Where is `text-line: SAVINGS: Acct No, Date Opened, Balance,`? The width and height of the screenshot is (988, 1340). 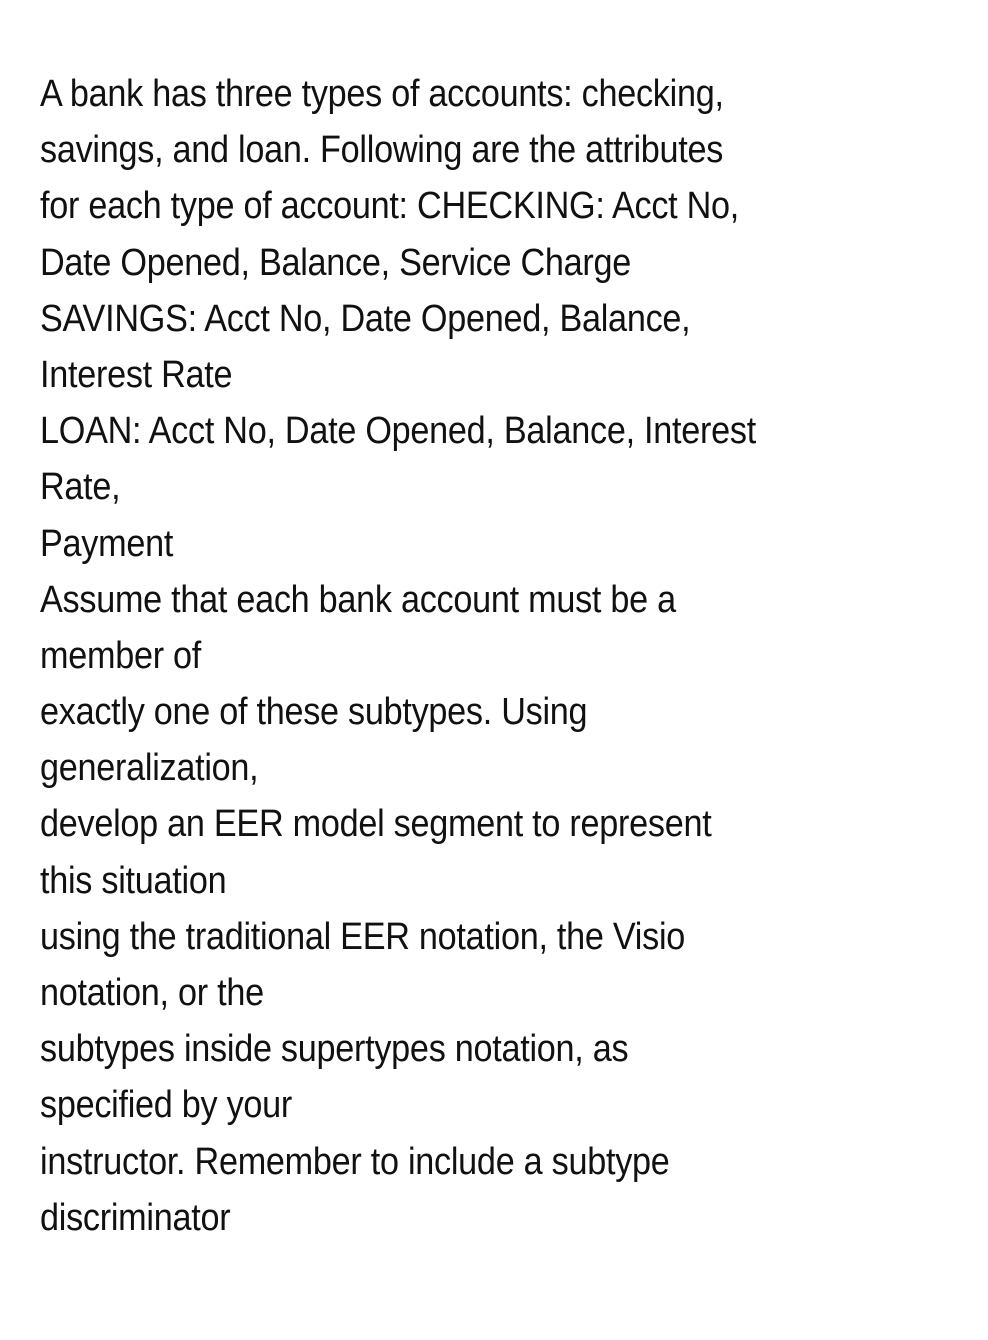 text-line: SAVINGS: Acct No, Date Opened, Balance, is located at coordinates (365, 318).